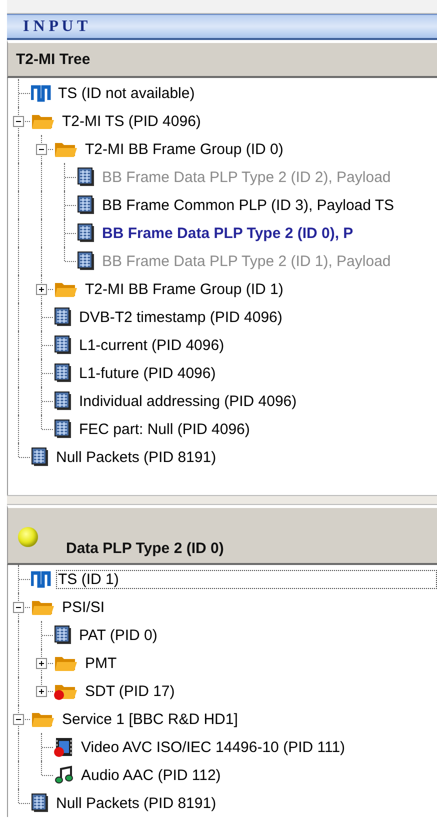  Describe the element at coordinates (248, 205) in the screenshot. I see `tree-item: BB Frame Common PLP (ID 3), Payload TS` at that location.